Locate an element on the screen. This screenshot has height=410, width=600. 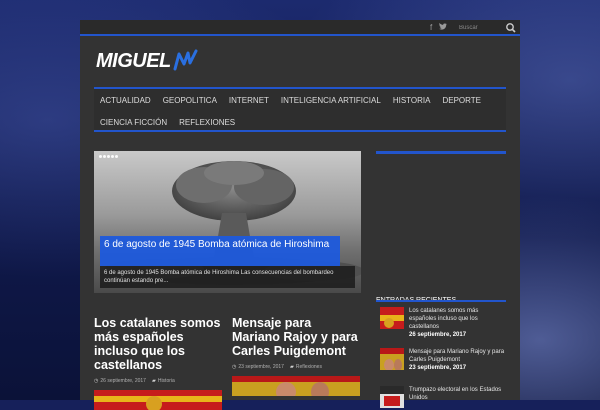
recent-posts-accent is located at coordinates (441, 301).